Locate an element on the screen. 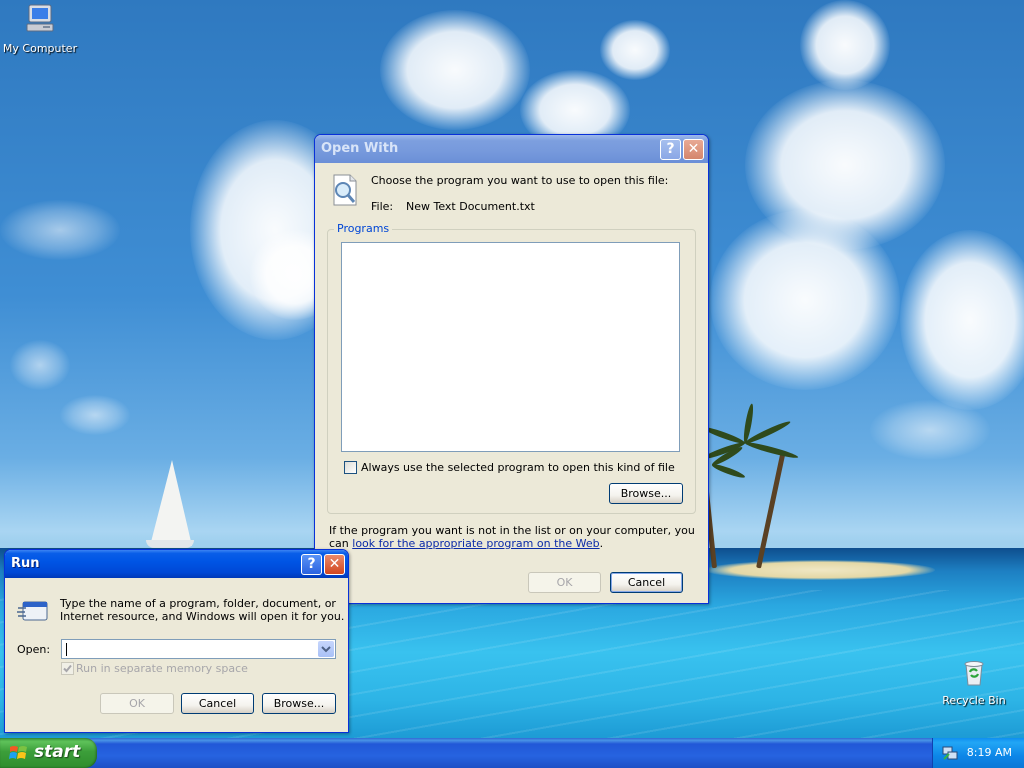 Image resolution: width=1024 pixels, height=768 pixels. clock: 8:19 AM is located at coordinates (989, 752).